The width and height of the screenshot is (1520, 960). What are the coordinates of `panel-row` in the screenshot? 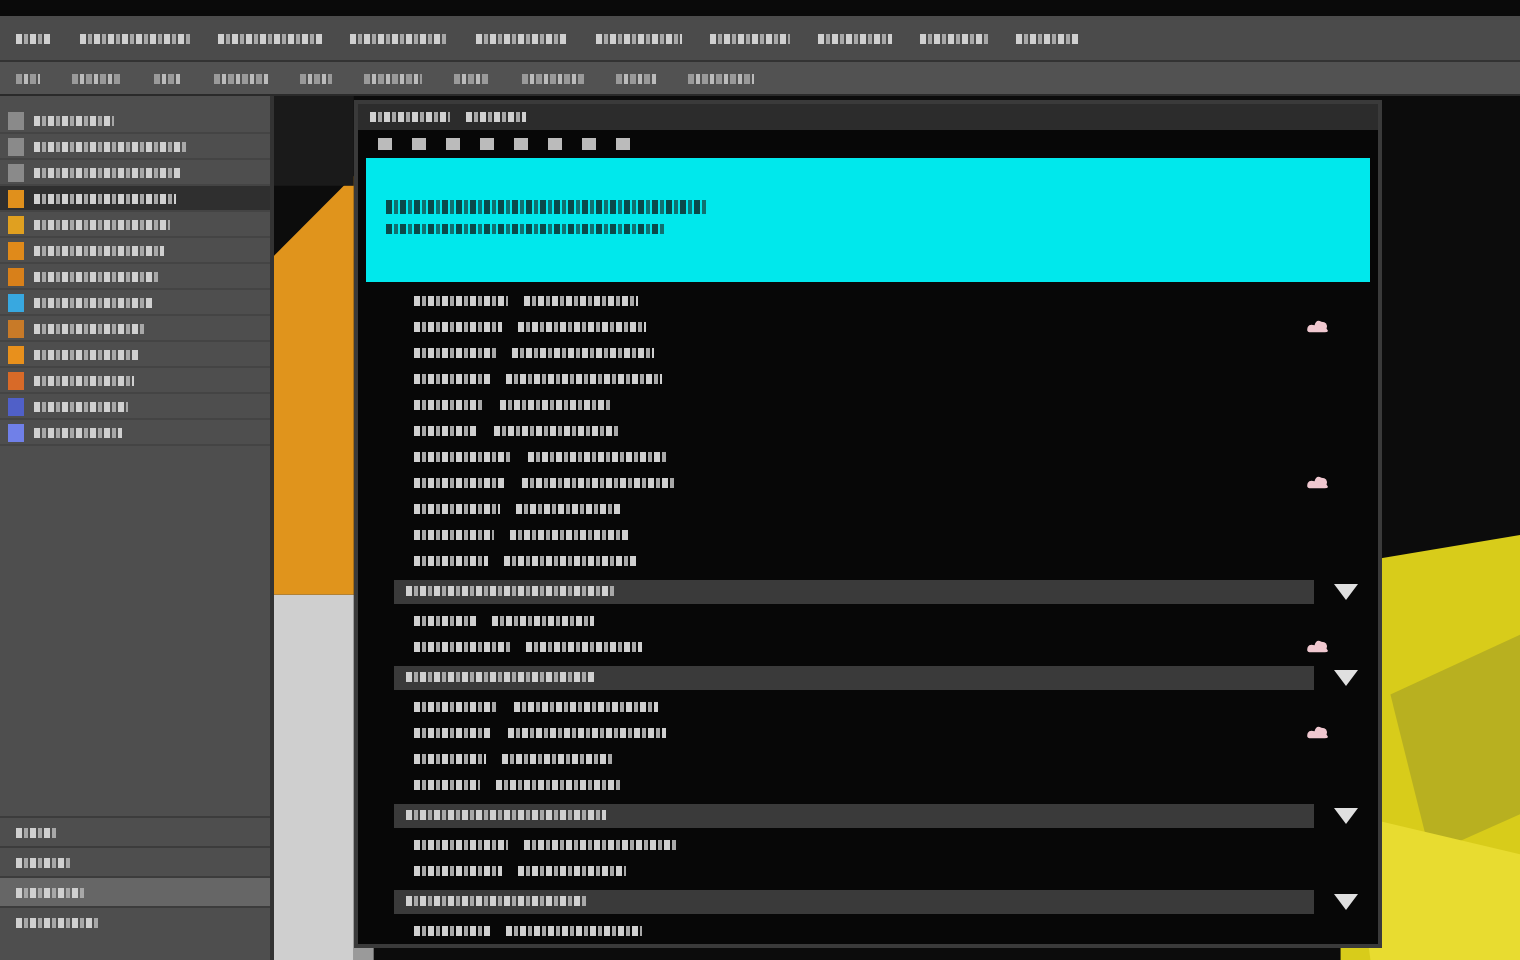 It's located at (135, 891).